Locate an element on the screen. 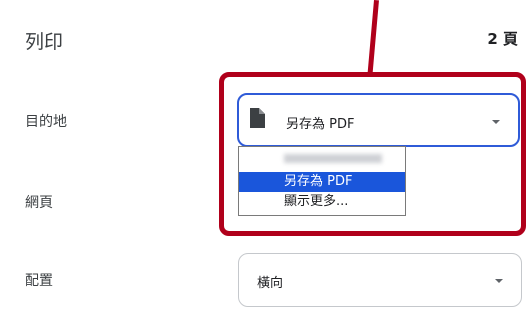 The width and height of the screenshot is (529, 324). print-title: 列印 is located at coordinates (44, 42).